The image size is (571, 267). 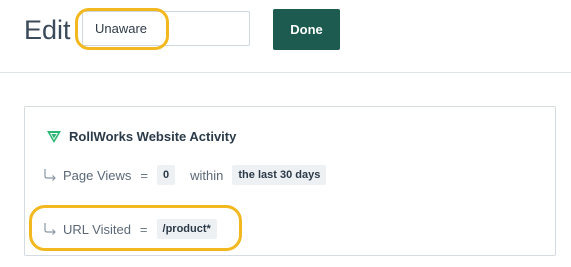 I want to click on rule-value-chip: /product*, so click(x=186, y=229).